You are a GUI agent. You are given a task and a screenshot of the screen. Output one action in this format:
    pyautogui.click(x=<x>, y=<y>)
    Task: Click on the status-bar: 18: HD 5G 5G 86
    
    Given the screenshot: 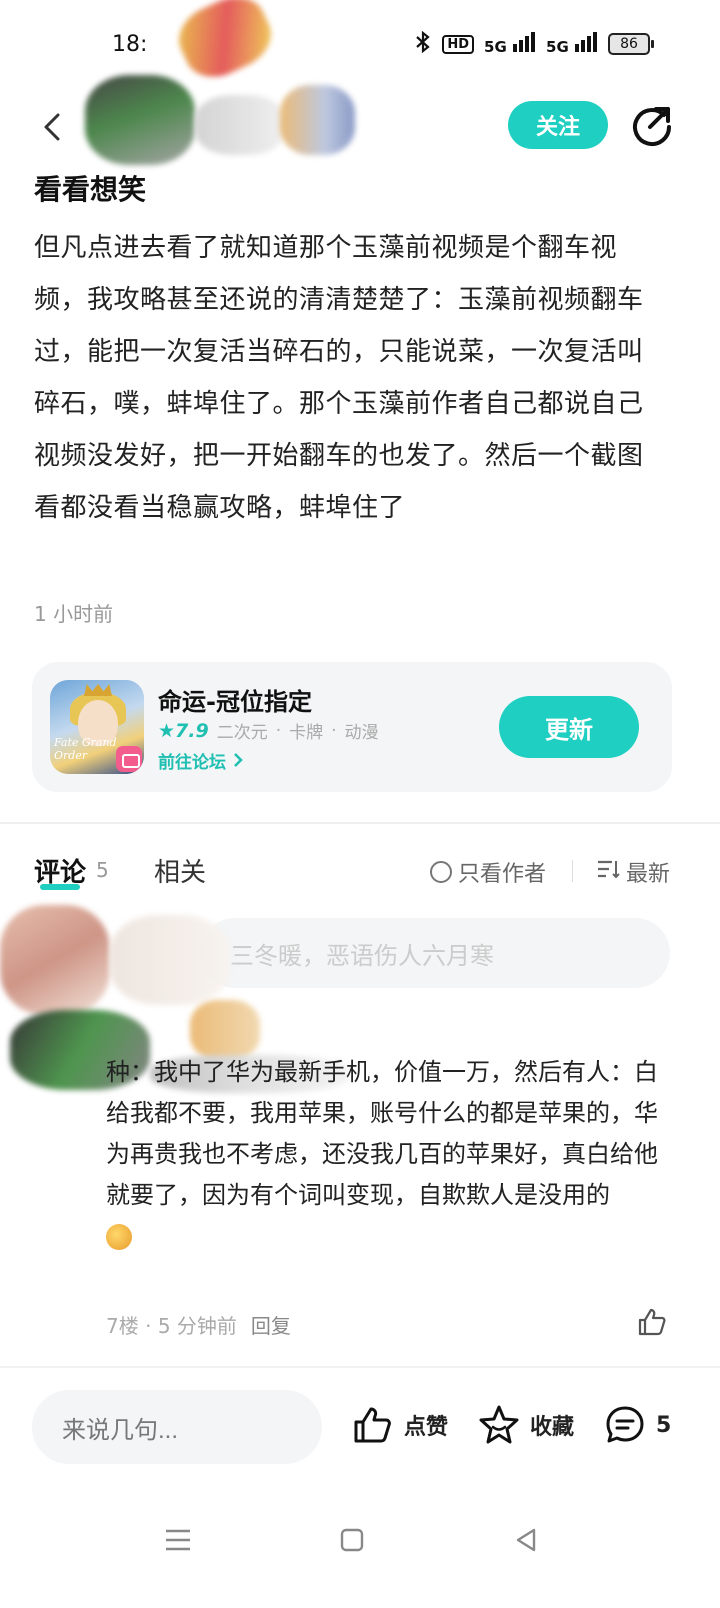 What is the action you would take?
    pyautogui.click(x=360, y=45)
    